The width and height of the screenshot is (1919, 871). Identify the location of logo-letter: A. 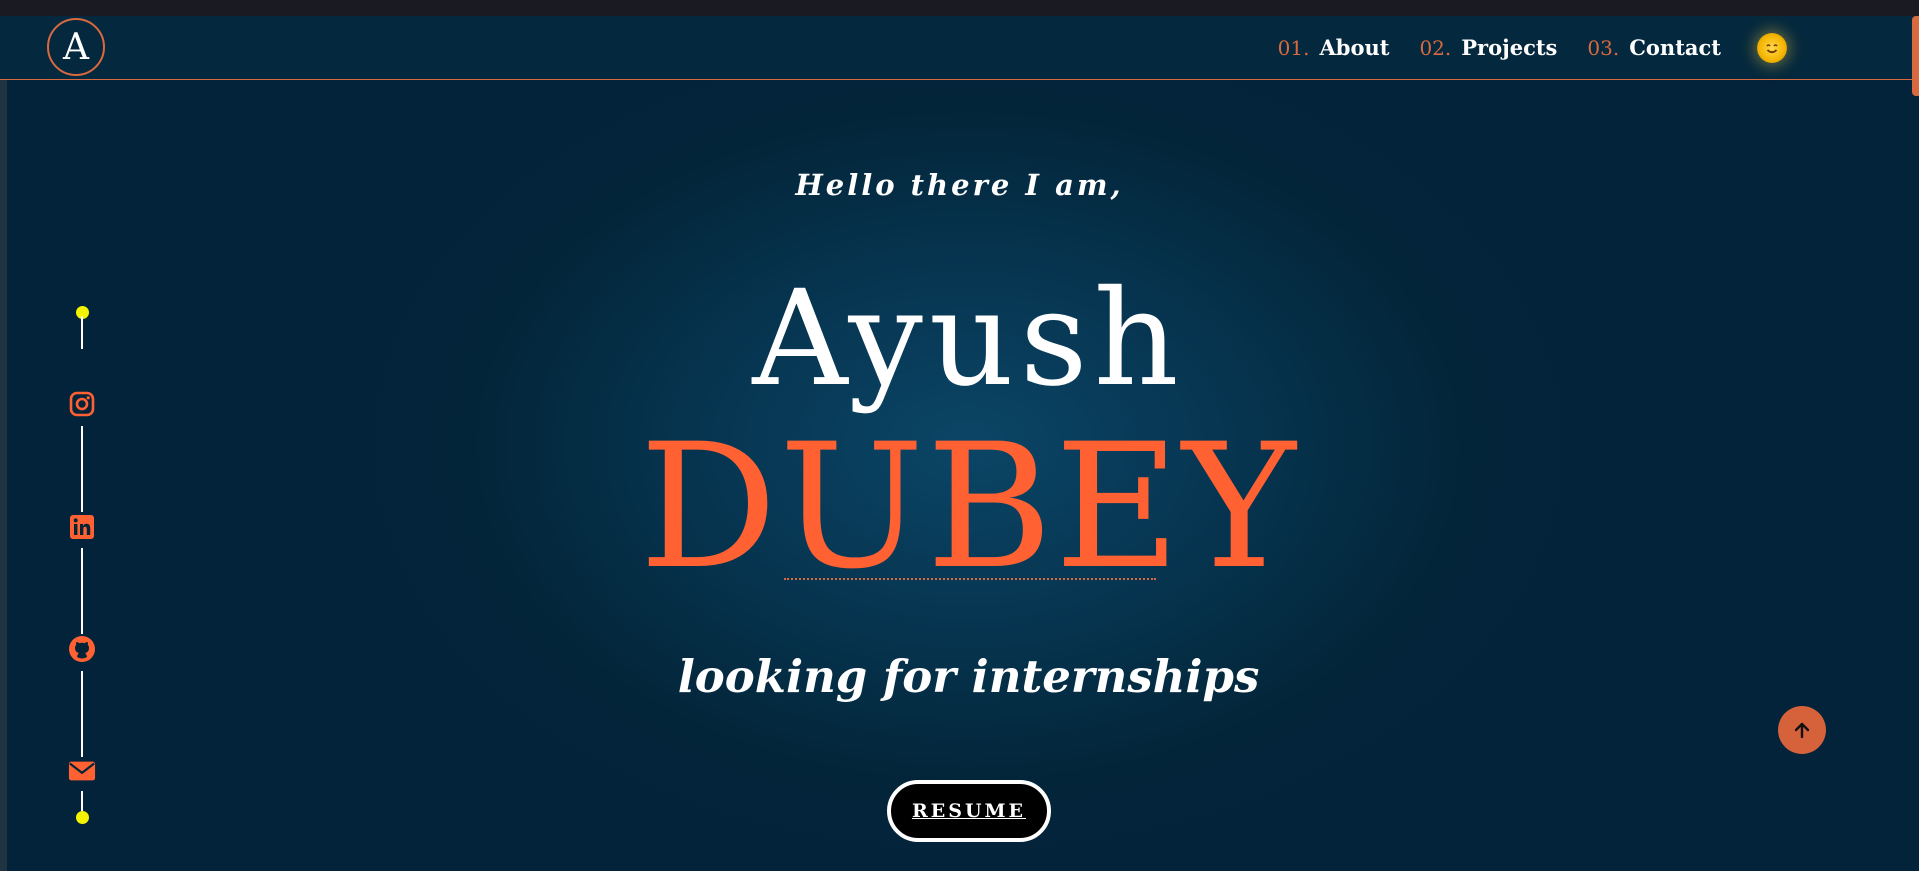
(76, 47).